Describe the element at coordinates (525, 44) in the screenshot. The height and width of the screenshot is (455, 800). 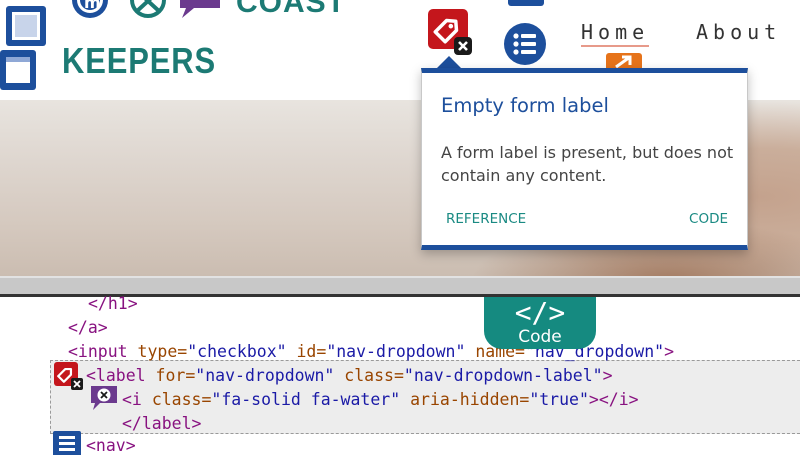
I see `list-icon` at that location.